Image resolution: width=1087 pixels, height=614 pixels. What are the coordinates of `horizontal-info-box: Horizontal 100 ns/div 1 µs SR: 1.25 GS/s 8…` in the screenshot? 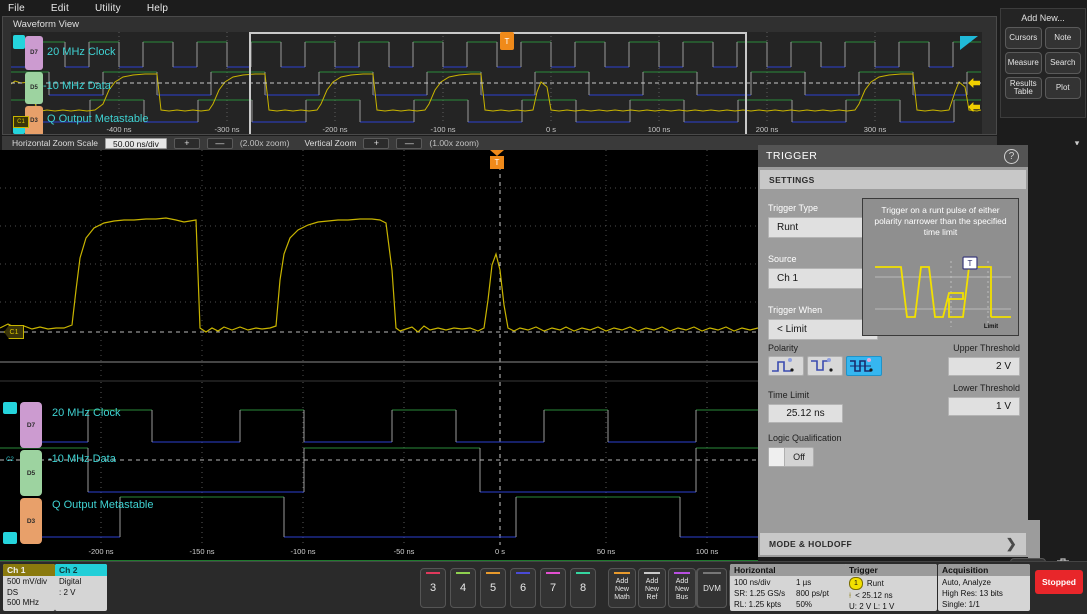 It's located at (789, 587).